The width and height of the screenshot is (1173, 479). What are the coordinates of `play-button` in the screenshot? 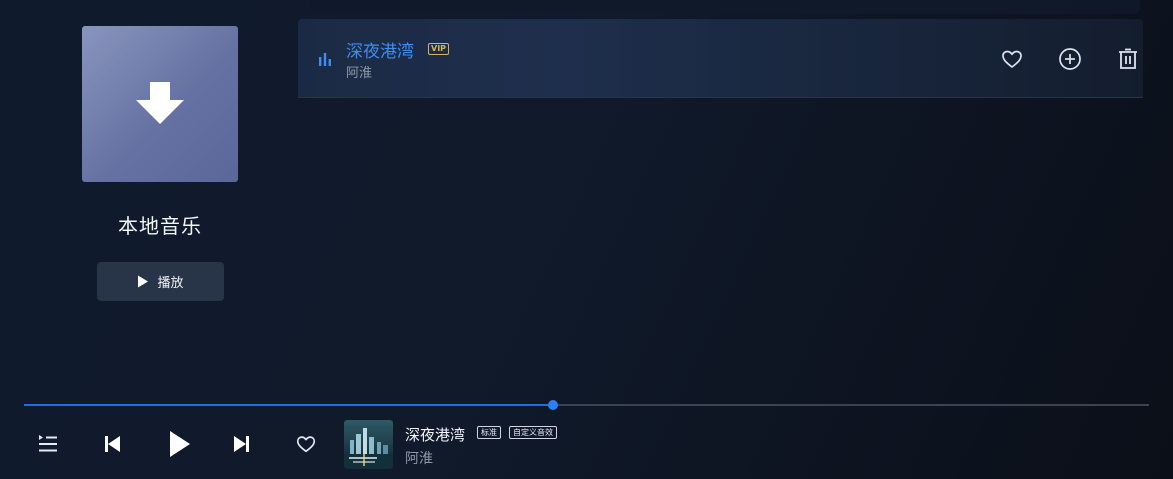 It's located at (179, 444).